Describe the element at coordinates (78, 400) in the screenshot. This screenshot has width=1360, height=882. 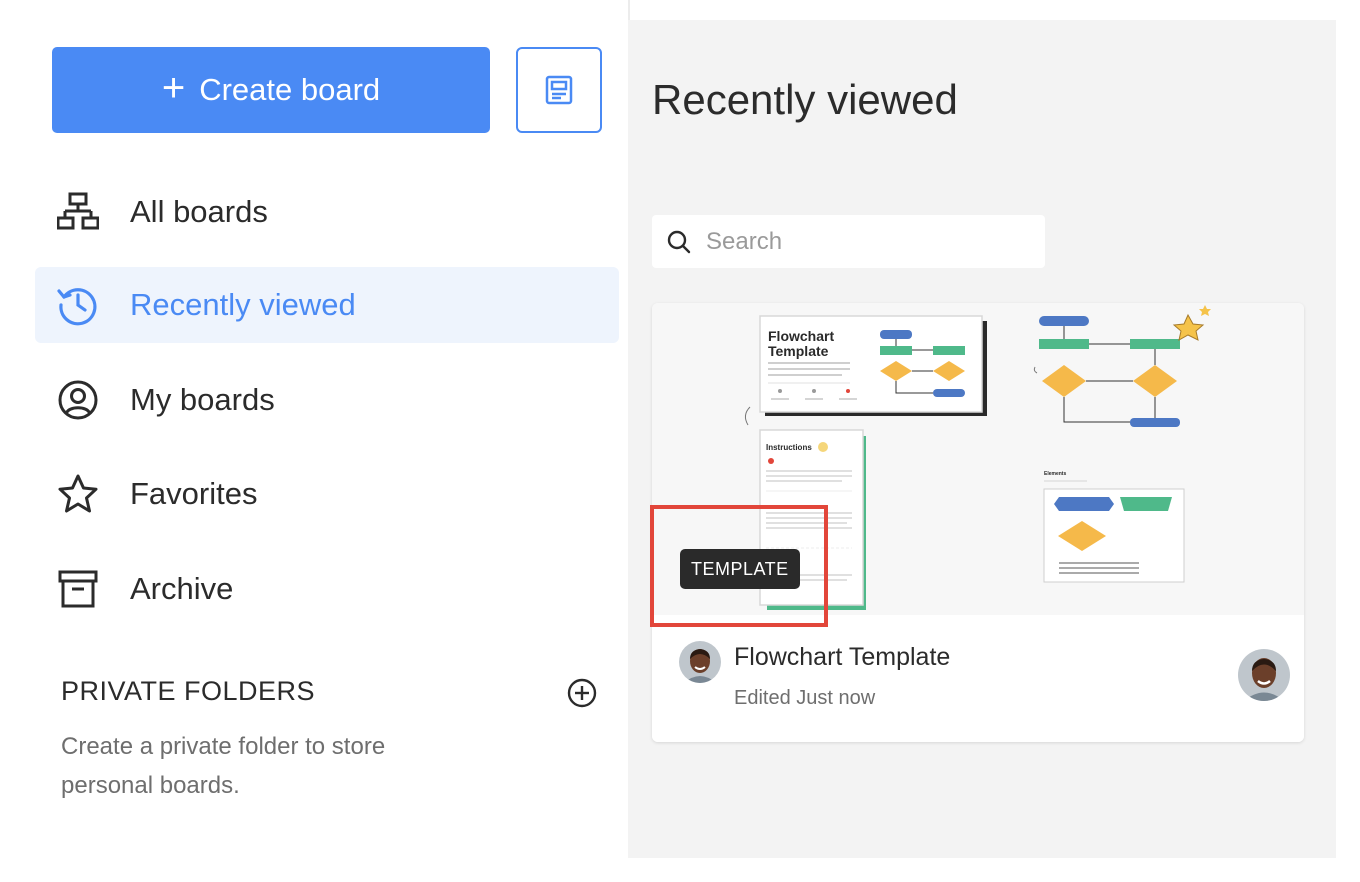
I see `user-circle-icon` at that location.